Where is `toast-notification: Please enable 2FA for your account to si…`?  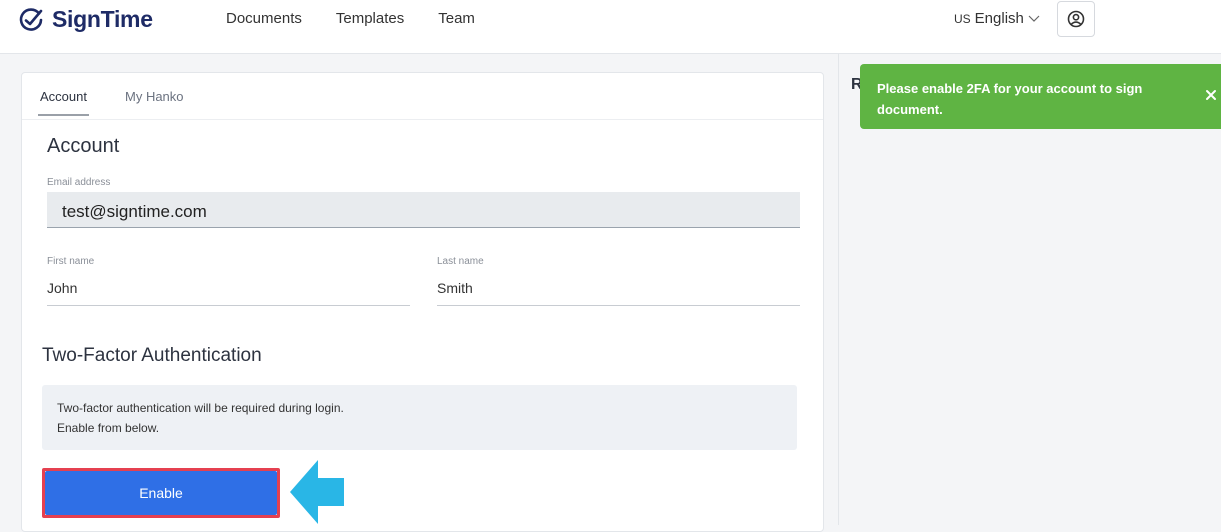
toast-notification: Please enable 2FA for your account to si… is located at coordinates (1040, 96).